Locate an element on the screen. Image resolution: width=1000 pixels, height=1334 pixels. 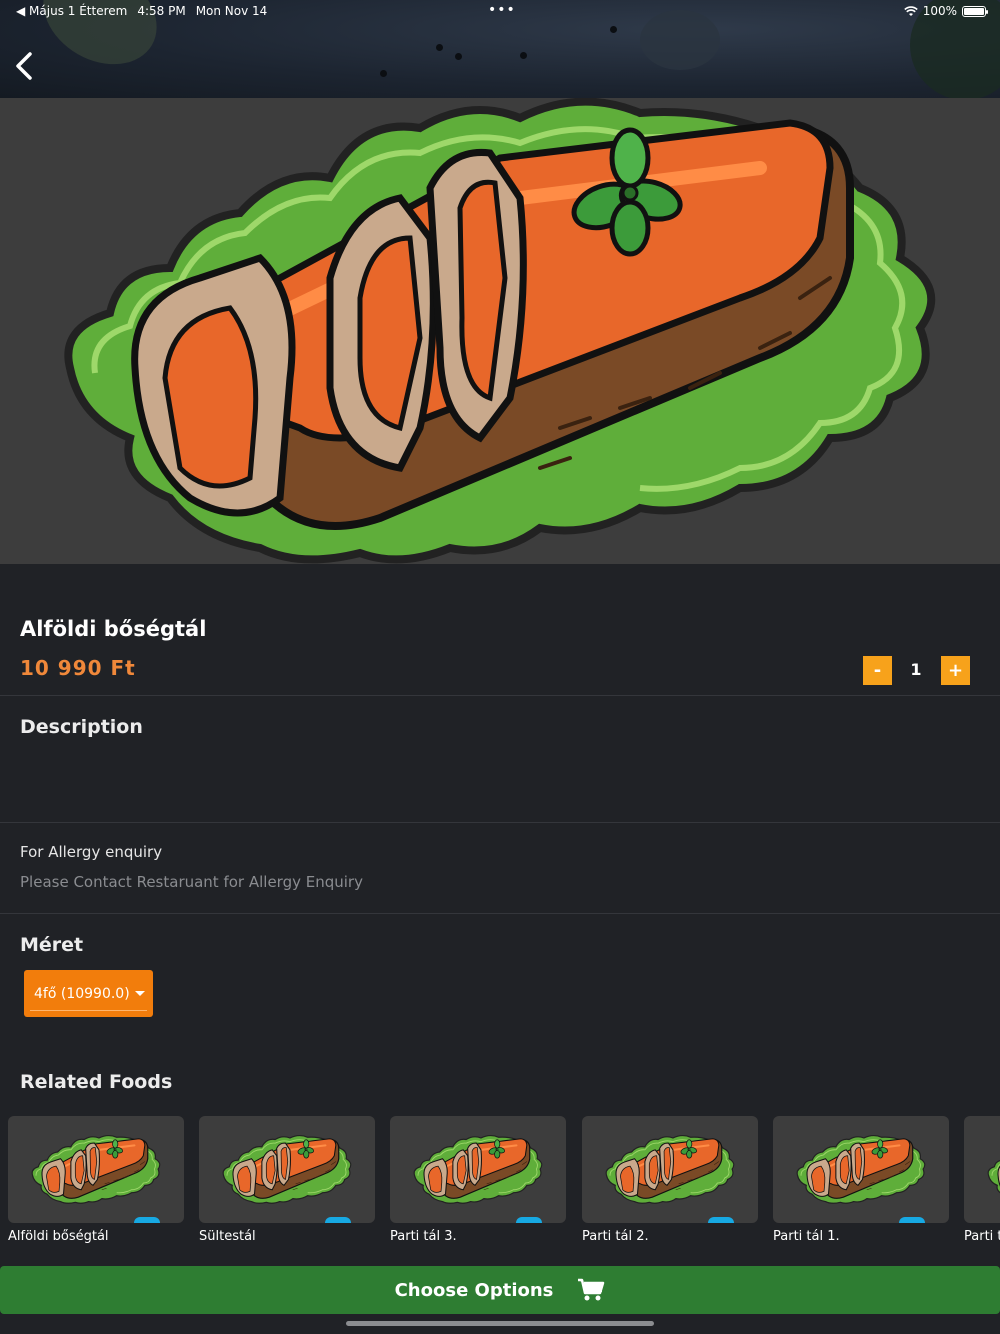
related-food-name: Parti tál 2. is located at coordinates (615, 1236).